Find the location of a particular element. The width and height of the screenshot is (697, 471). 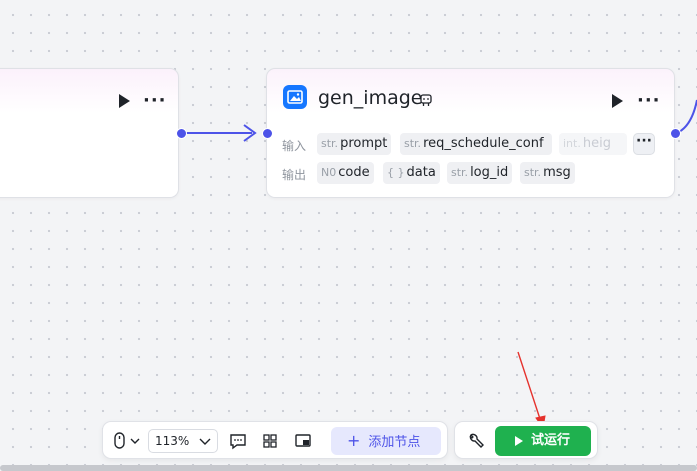

comment-icon is located at coordinates (238, 442).